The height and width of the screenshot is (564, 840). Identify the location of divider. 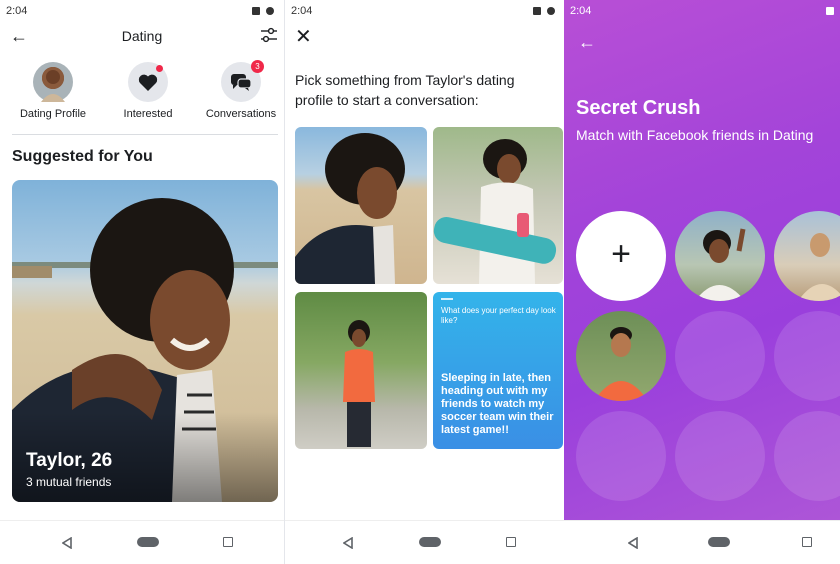
(145, 134).